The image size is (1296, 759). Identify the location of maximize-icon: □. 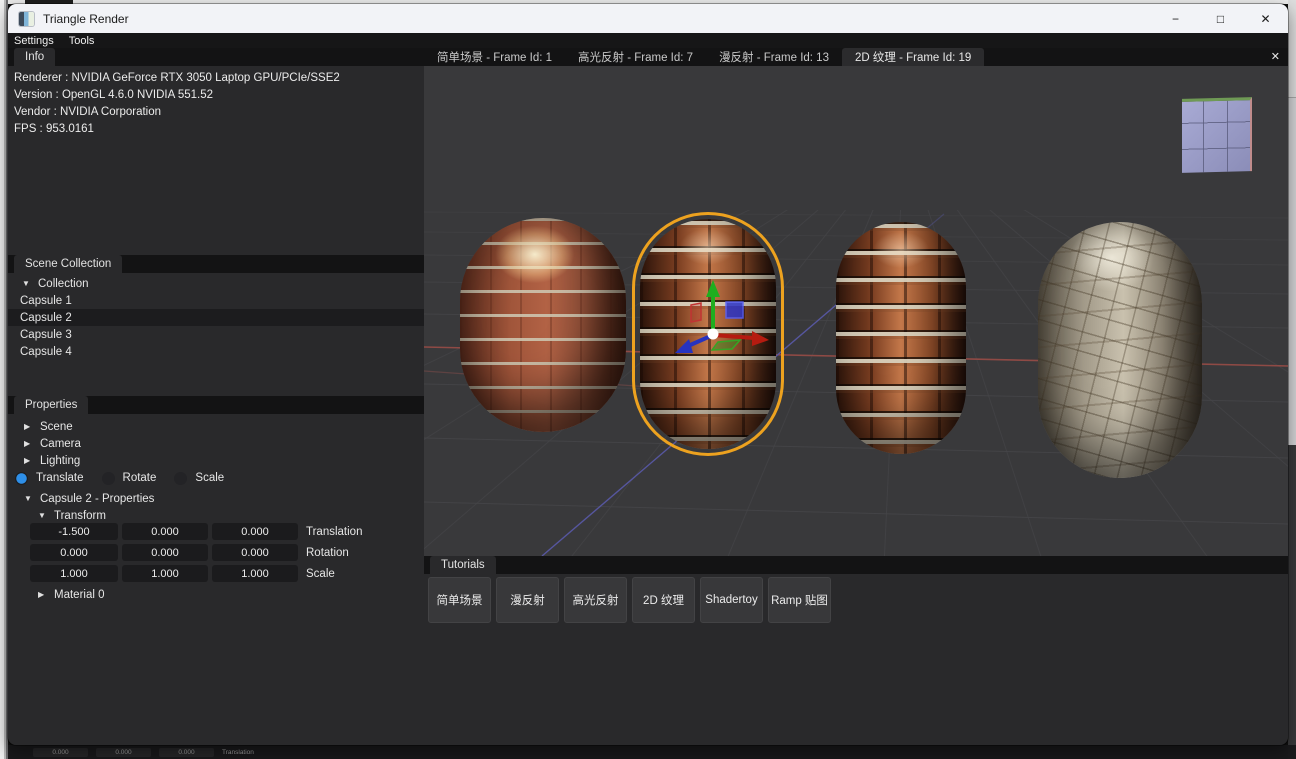
(1220, 18).